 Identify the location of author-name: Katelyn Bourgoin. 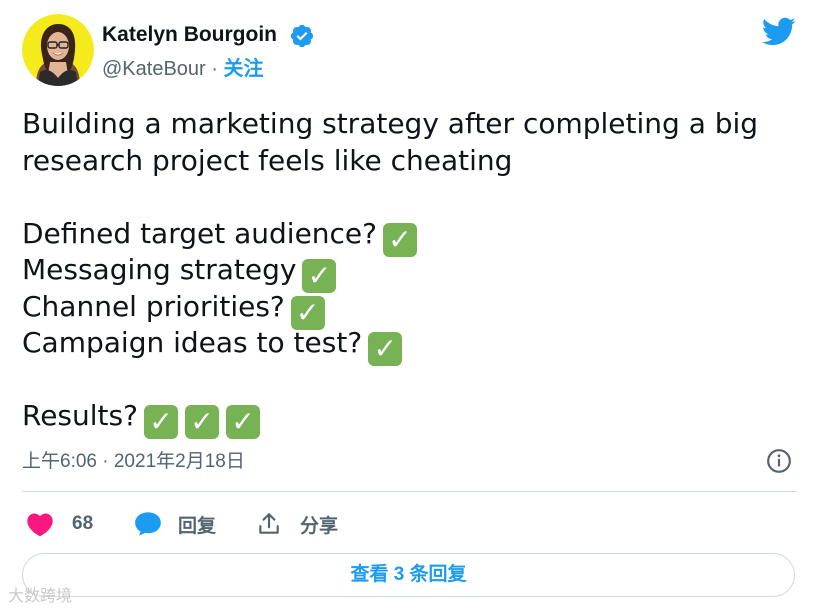
(189, 35).